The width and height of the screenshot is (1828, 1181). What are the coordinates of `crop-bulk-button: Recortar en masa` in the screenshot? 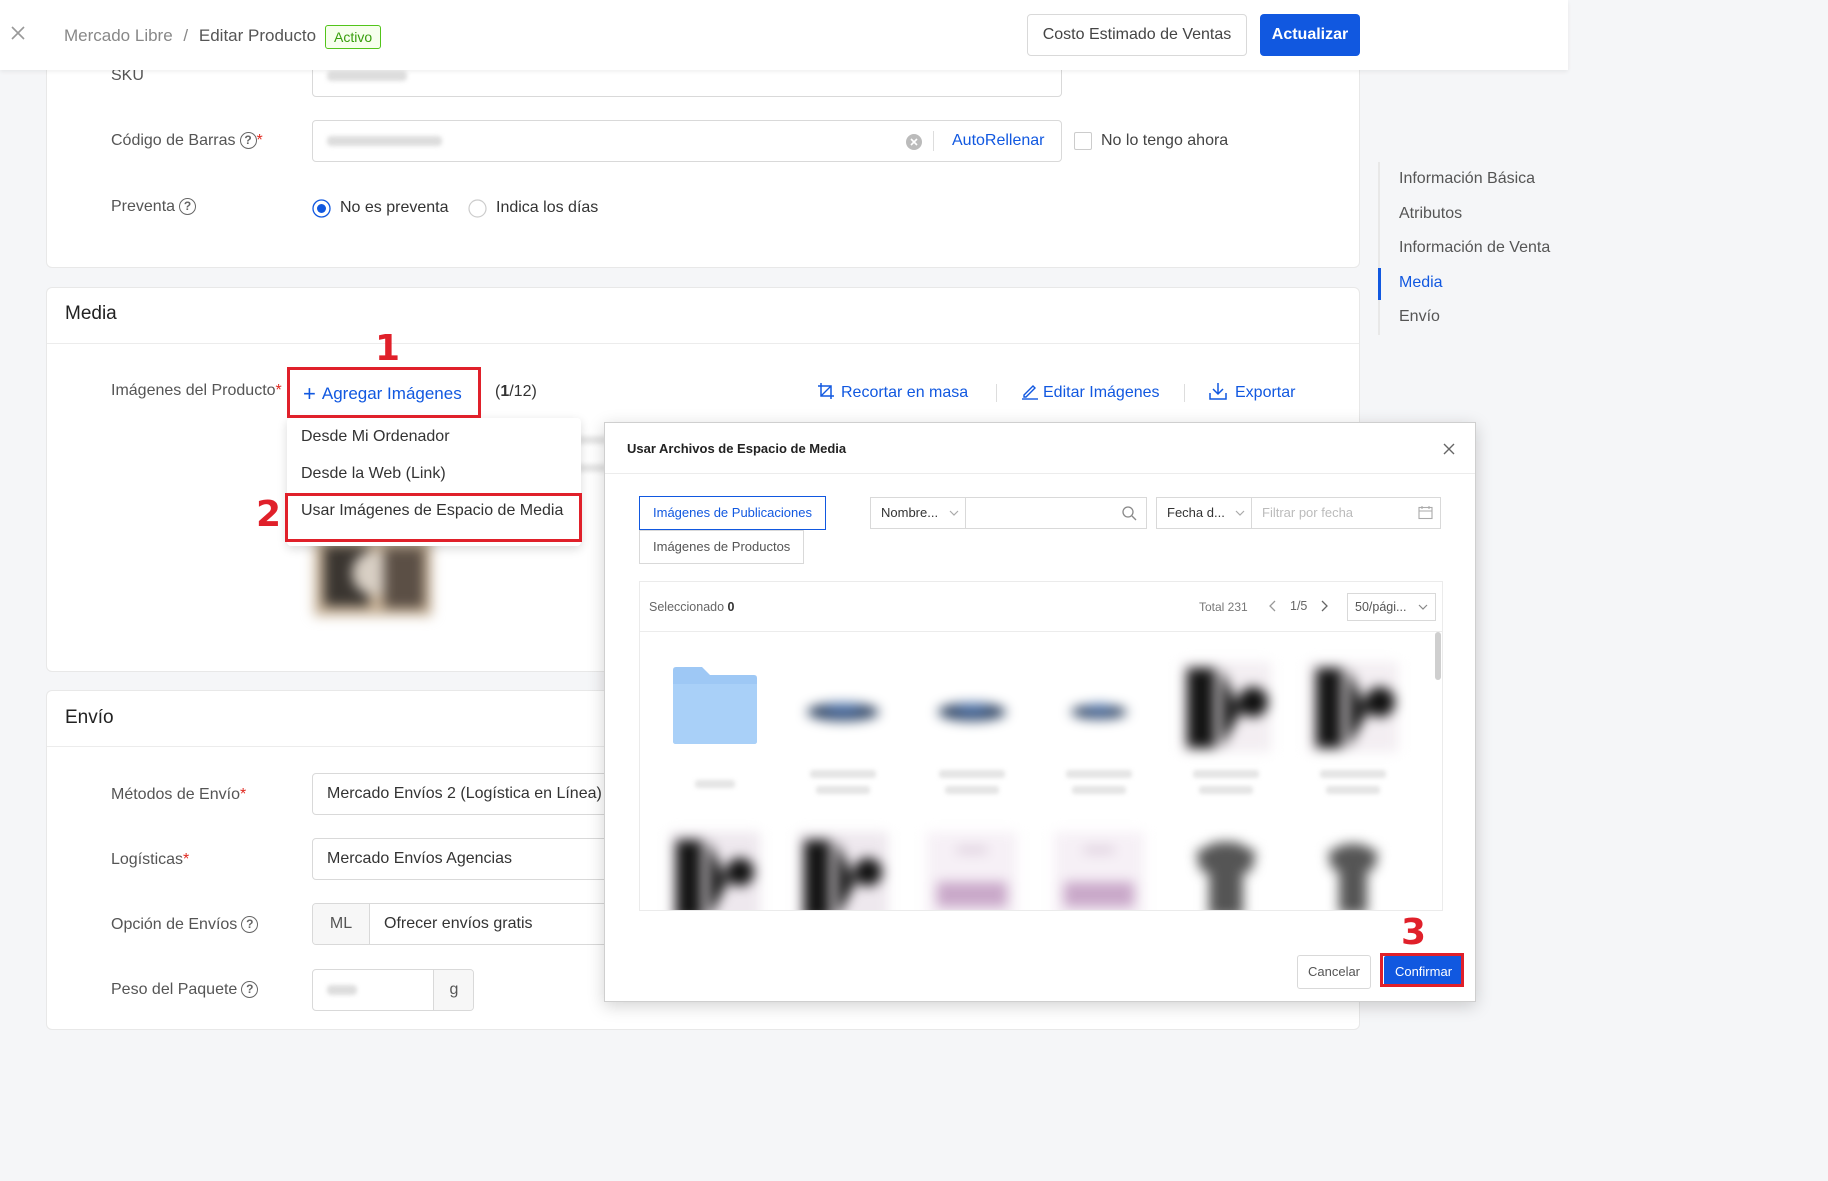 It's located at (892, 392).